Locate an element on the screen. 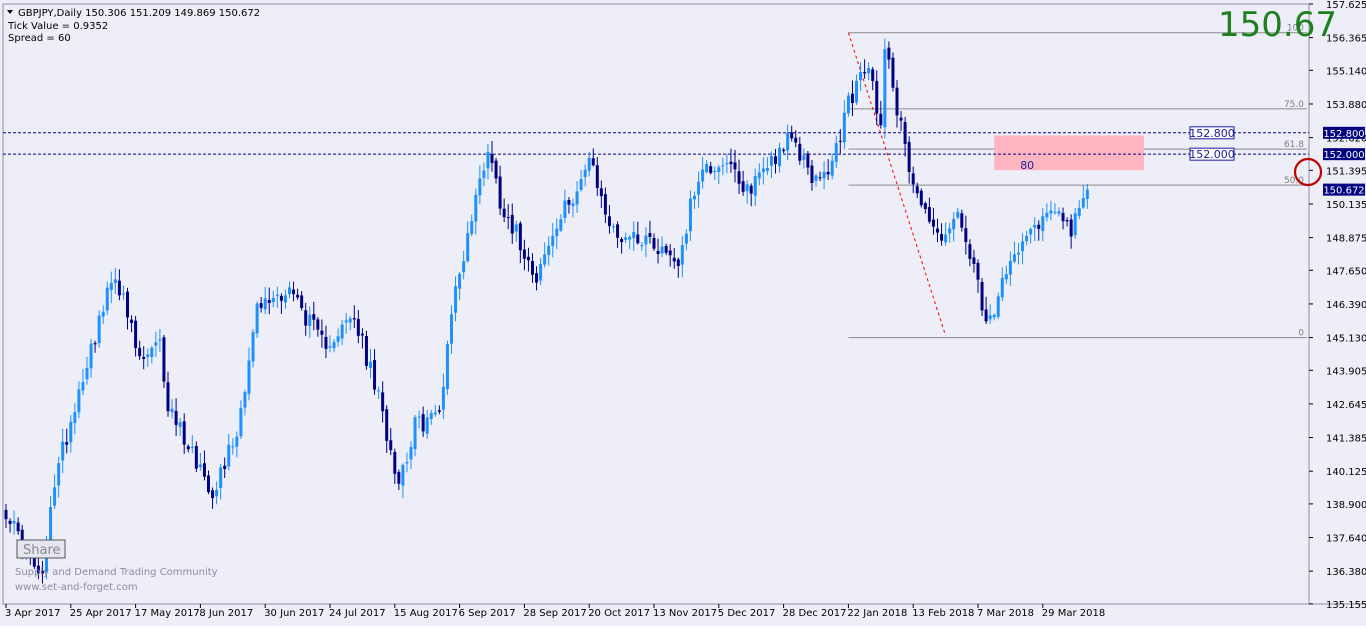 The height and width of the screenshot is (630, 1366). fib-level-label: 50.0 is located at coordinates (1294, 181).